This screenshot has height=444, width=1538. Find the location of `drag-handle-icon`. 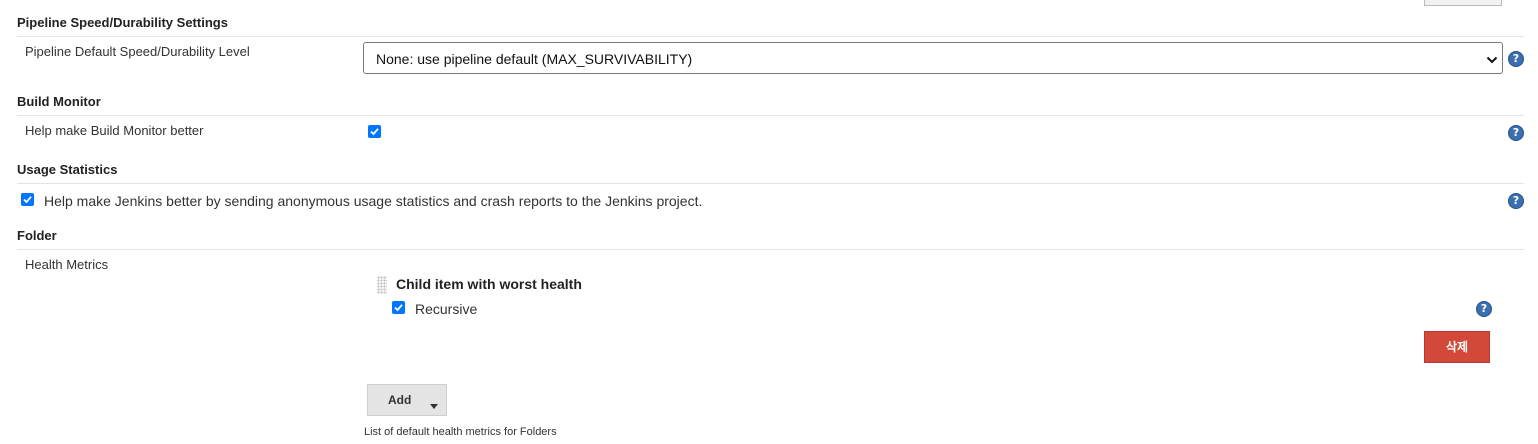

drag-handle-icon is located at coordinates (382, 285).